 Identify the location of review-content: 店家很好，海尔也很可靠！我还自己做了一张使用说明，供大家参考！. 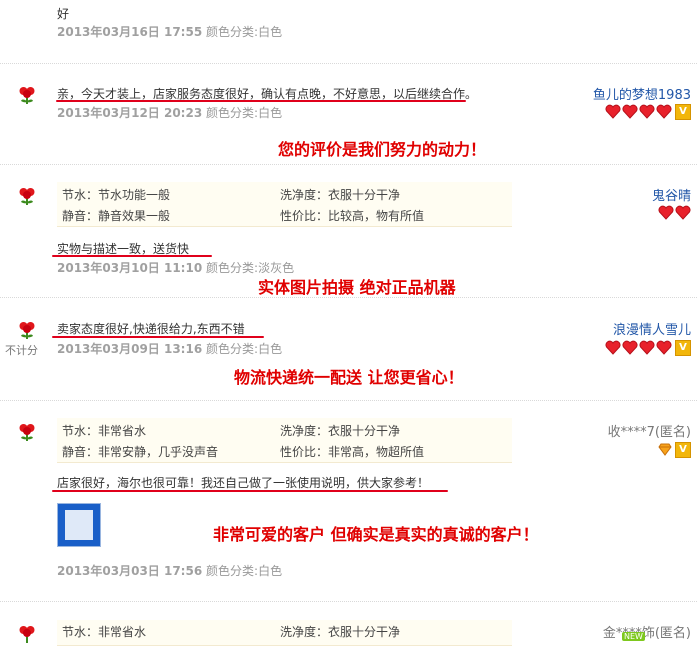
(243, 483).